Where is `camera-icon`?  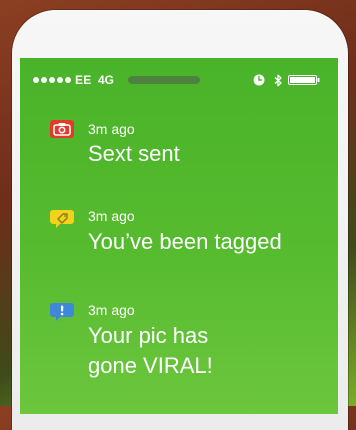 camera-icon is located at coordinates (62, 129).